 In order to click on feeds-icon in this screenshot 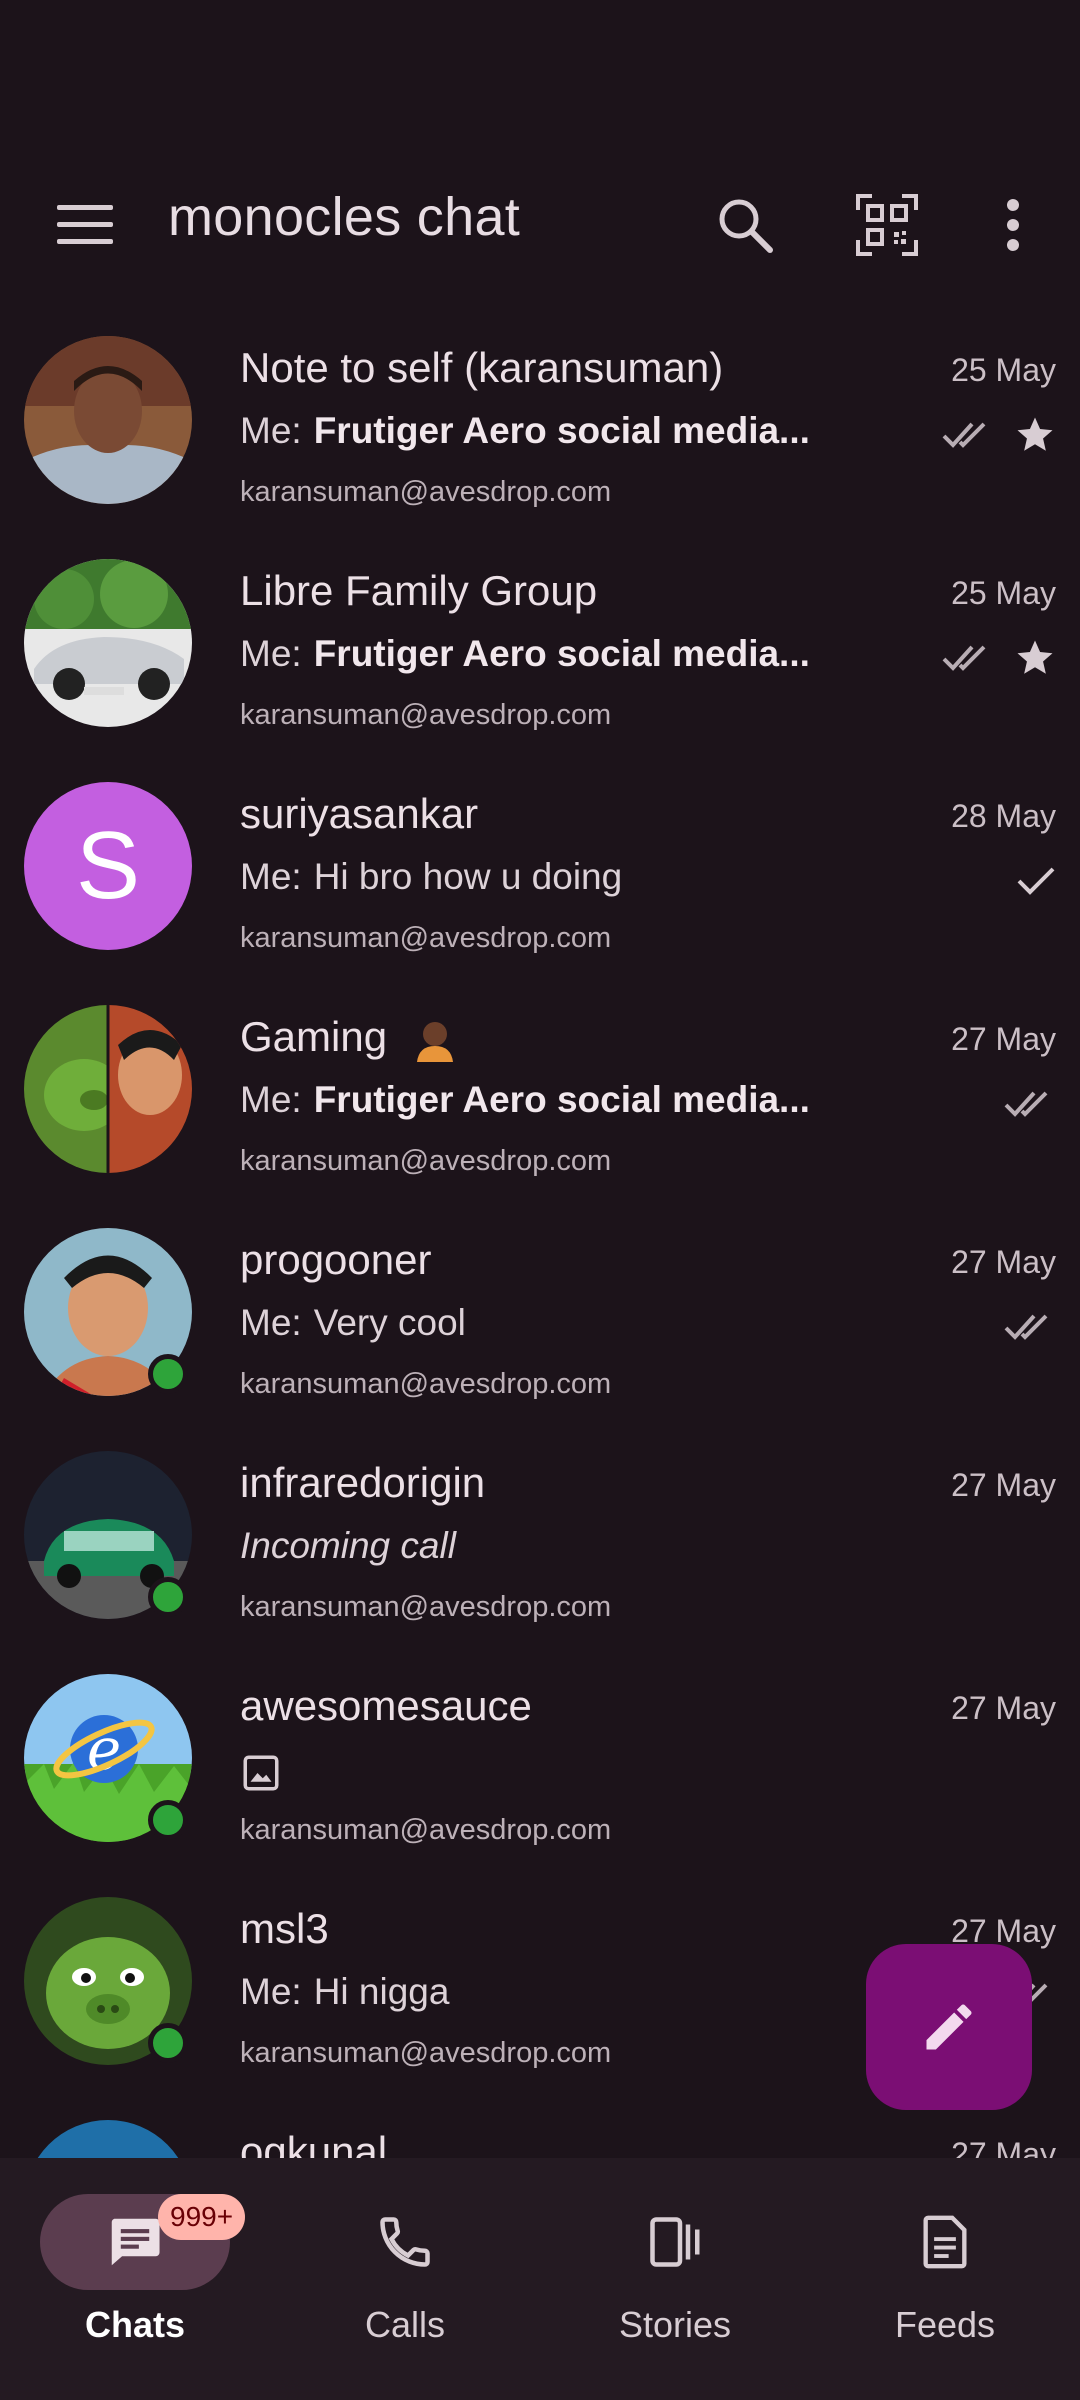, I will do `click(945, 2242)`.